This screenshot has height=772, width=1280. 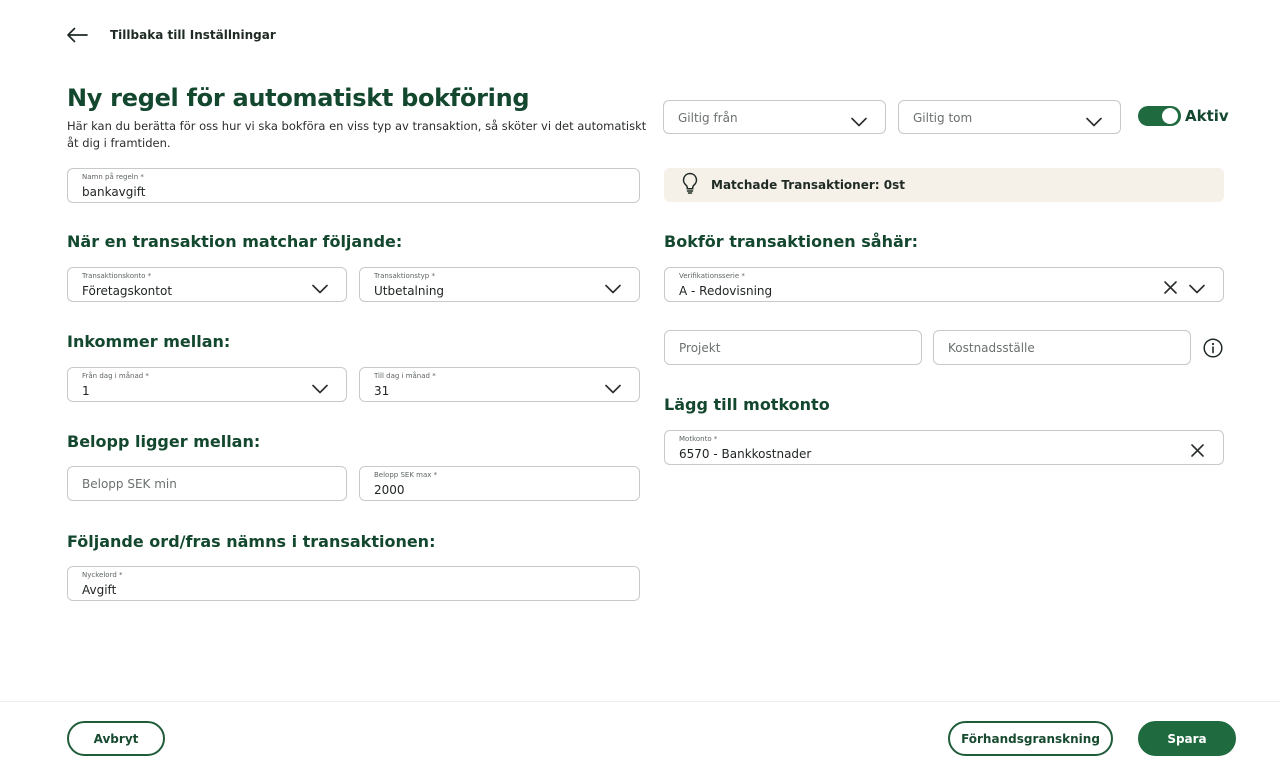 I want to click on amount-max-value: 2000, so click(x=389, y=490).